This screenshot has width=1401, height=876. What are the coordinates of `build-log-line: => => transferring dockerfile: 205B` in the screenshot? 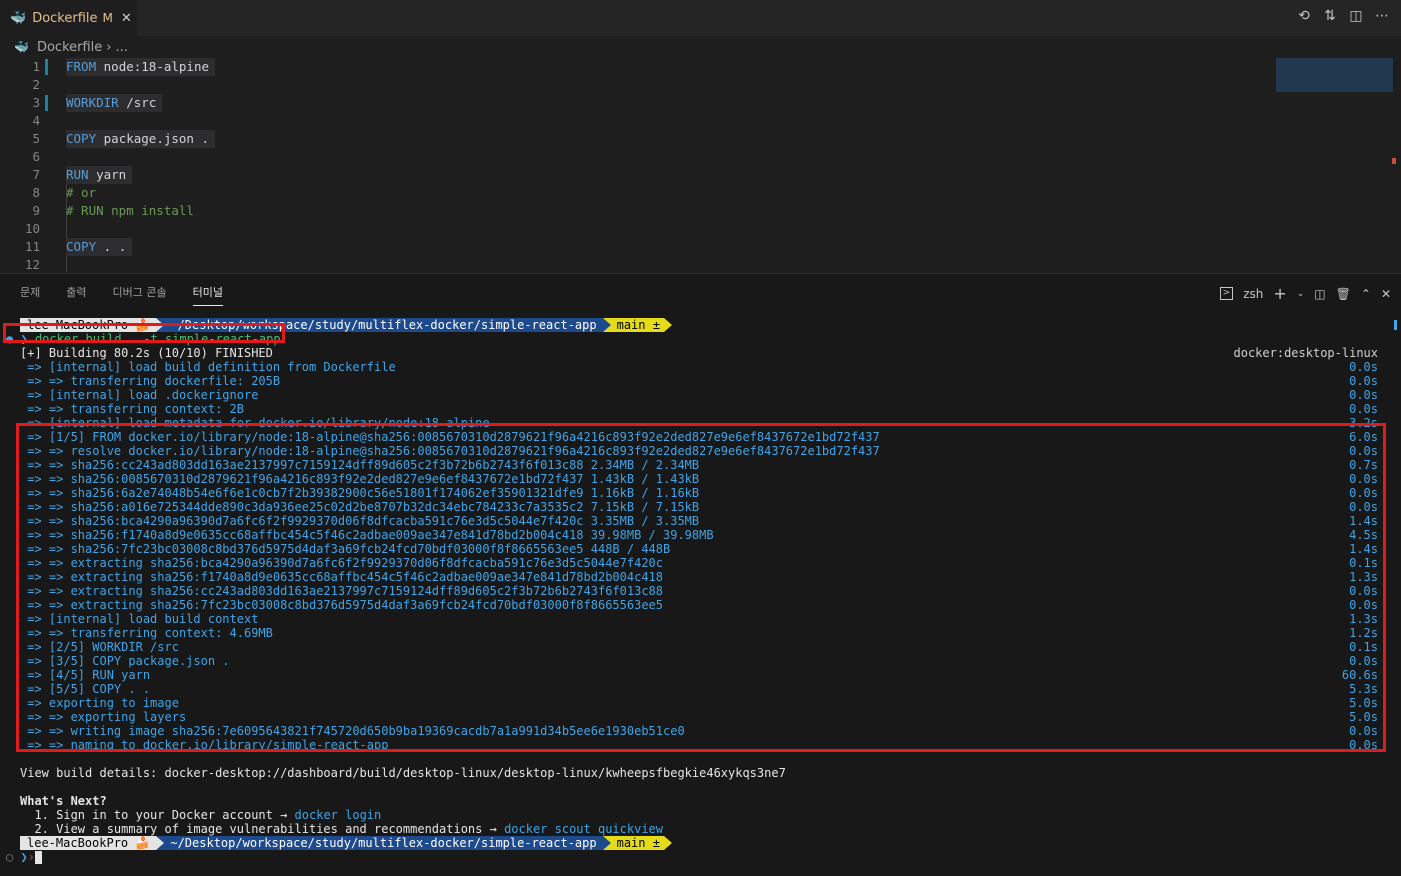 It's located at (150, 381).